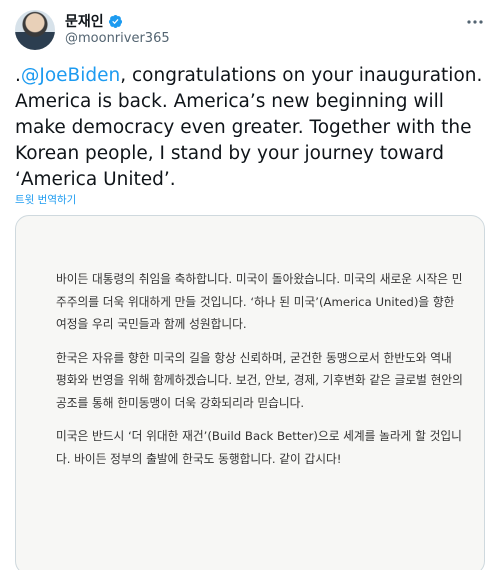  Describe the element at coordinates (84, 21) in the screenshot. I see `display-name: 문재인` at that location.